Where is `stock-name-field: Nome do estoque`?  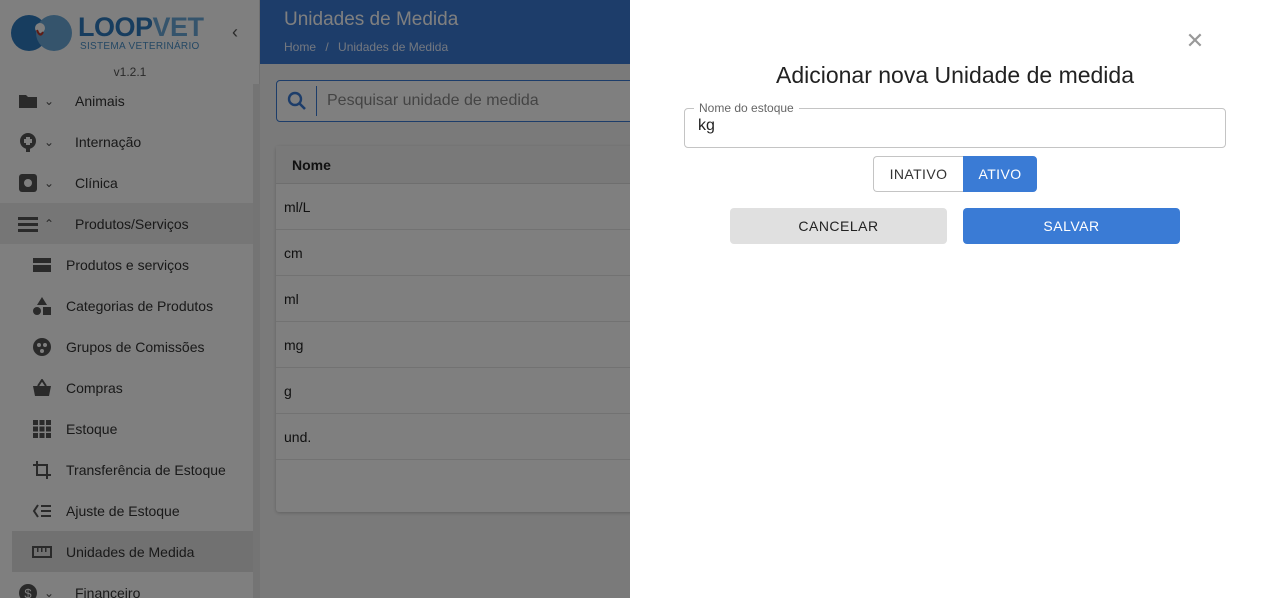
stock-name-field: Nome do estoque is located at coordinates (955, 124).